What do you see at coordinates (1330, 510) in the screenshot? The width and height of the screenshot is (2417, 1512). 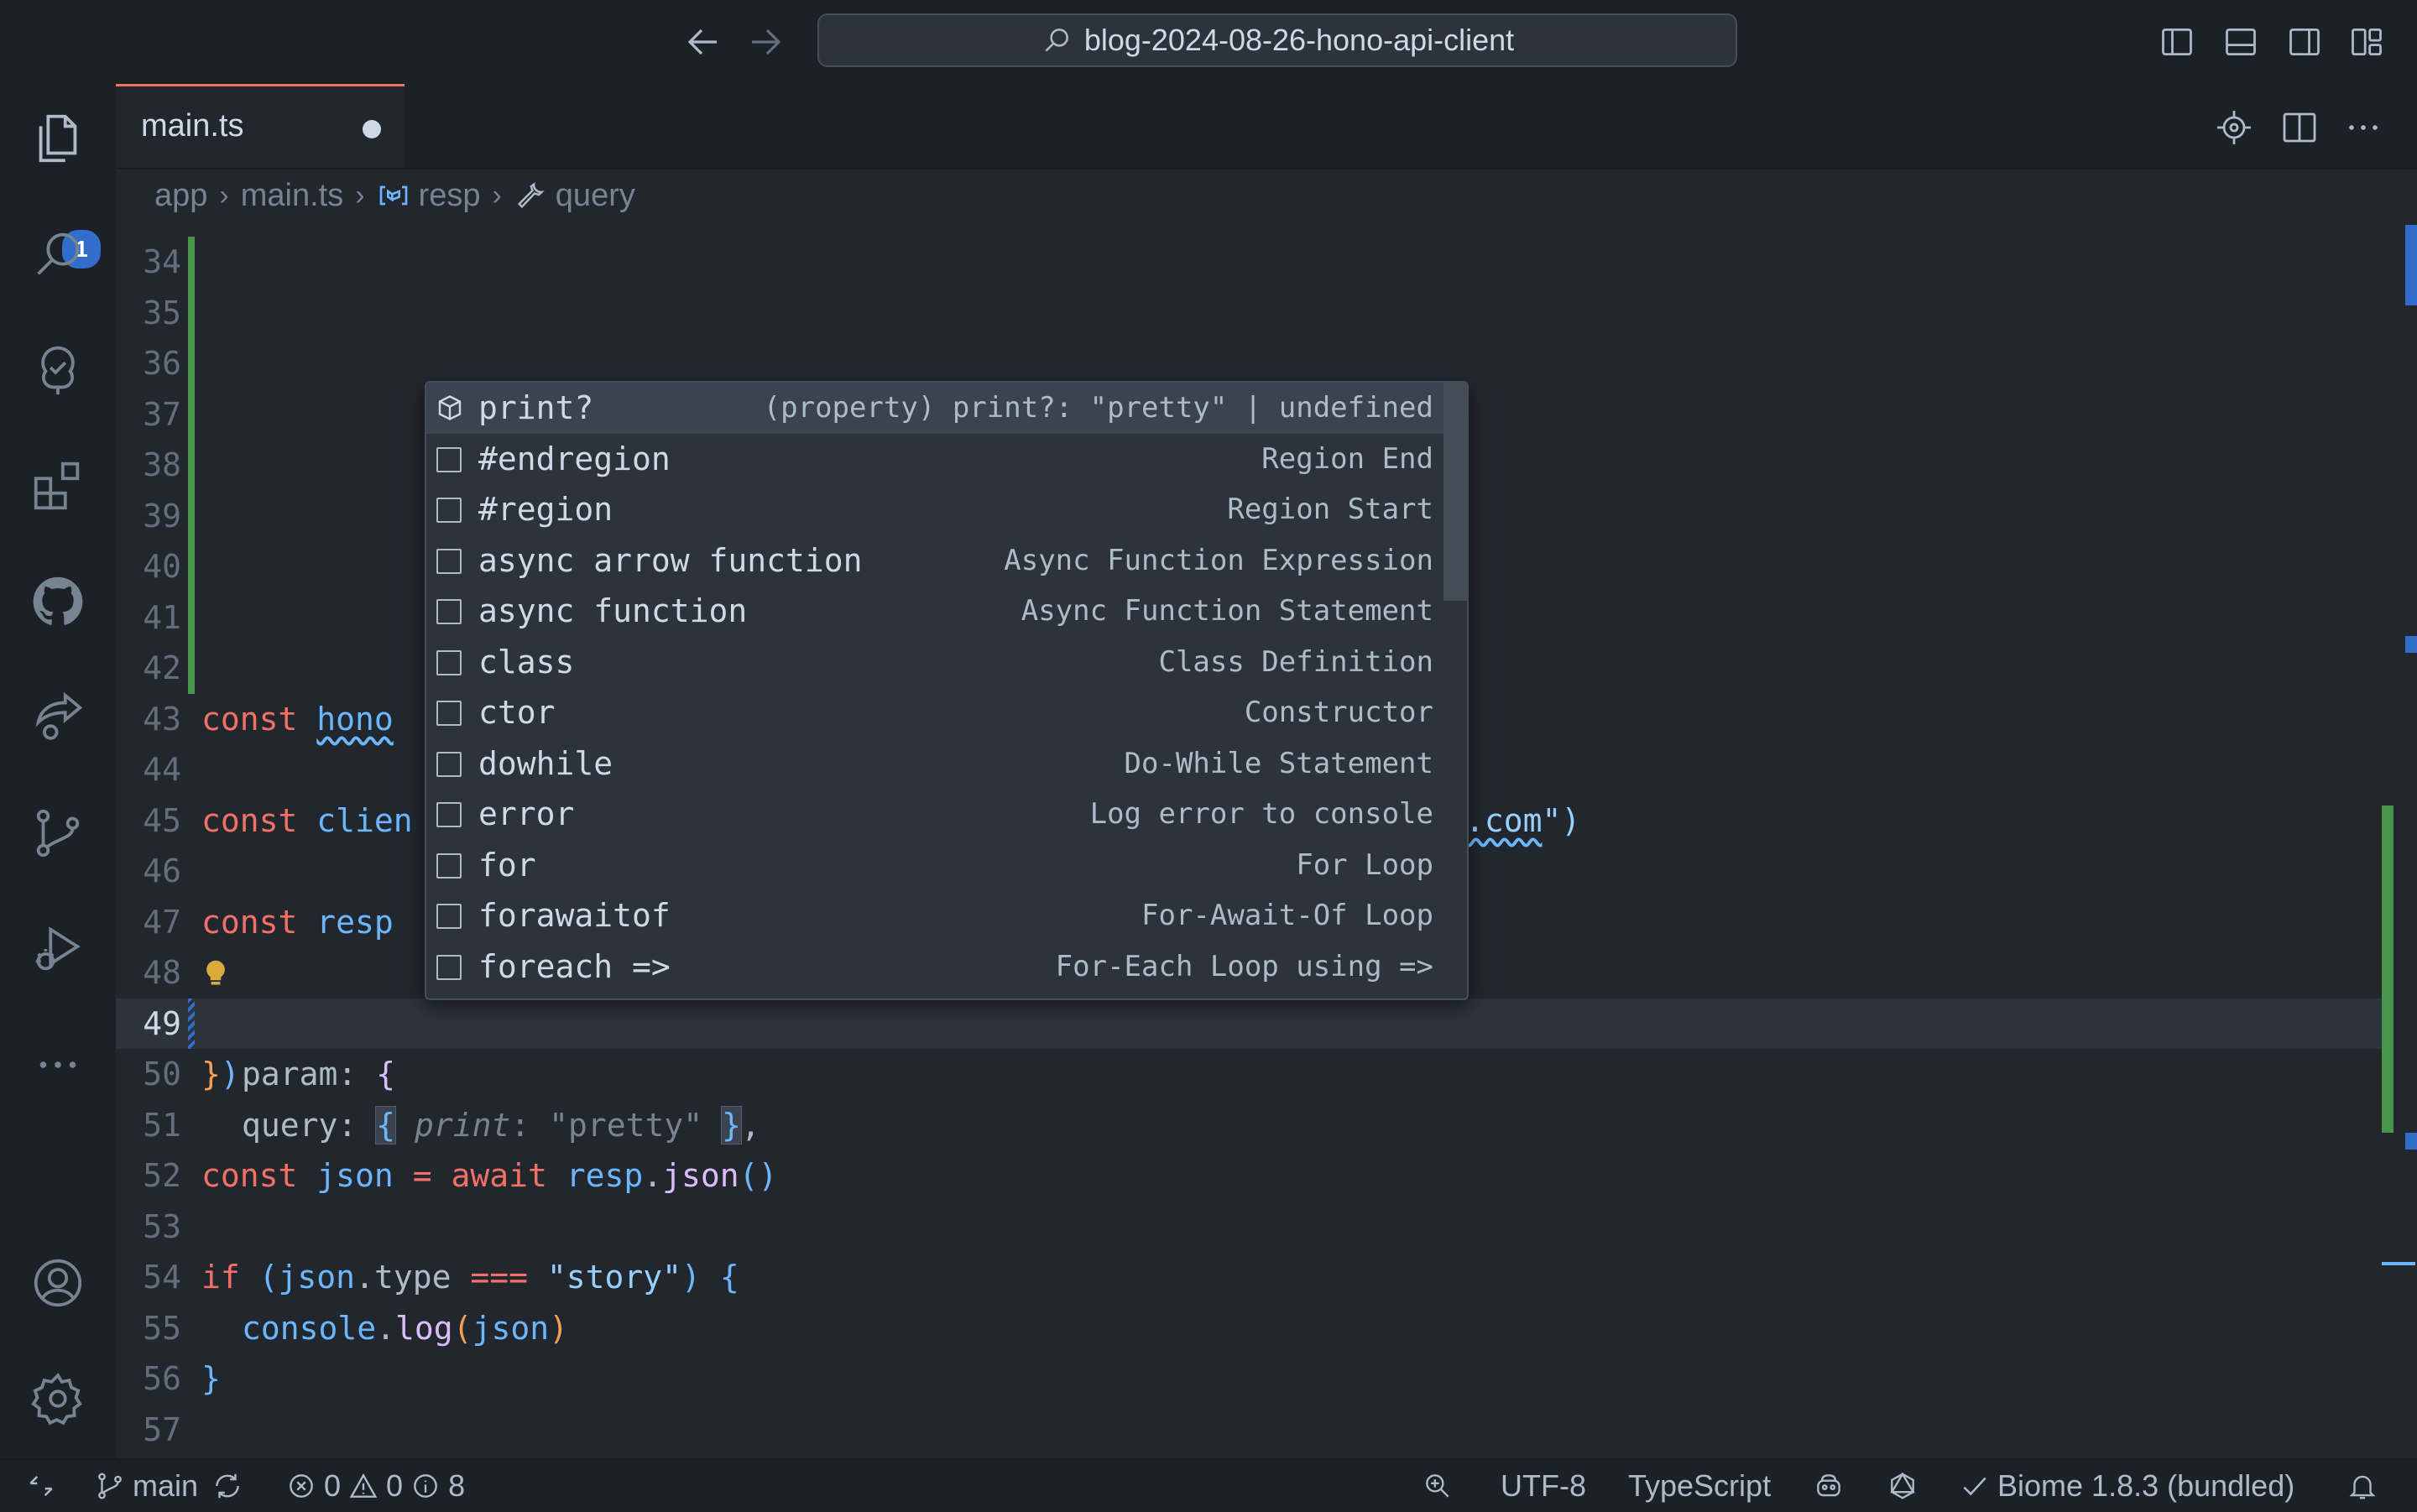 I see `suggestion-detail: Region Start` at bounding box center [1330, 510].